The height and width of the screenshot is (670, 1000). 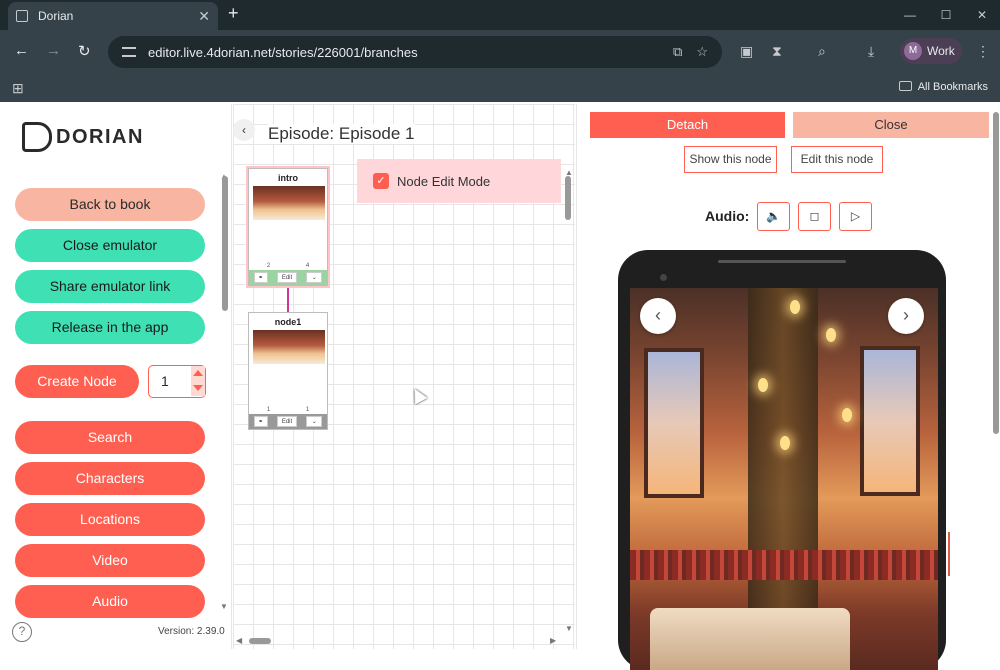 What do you see at coordinates (837, 159) in the screenshot?
I see `edit-this-node-button: Edit this node` at bounding box center [837, 159].